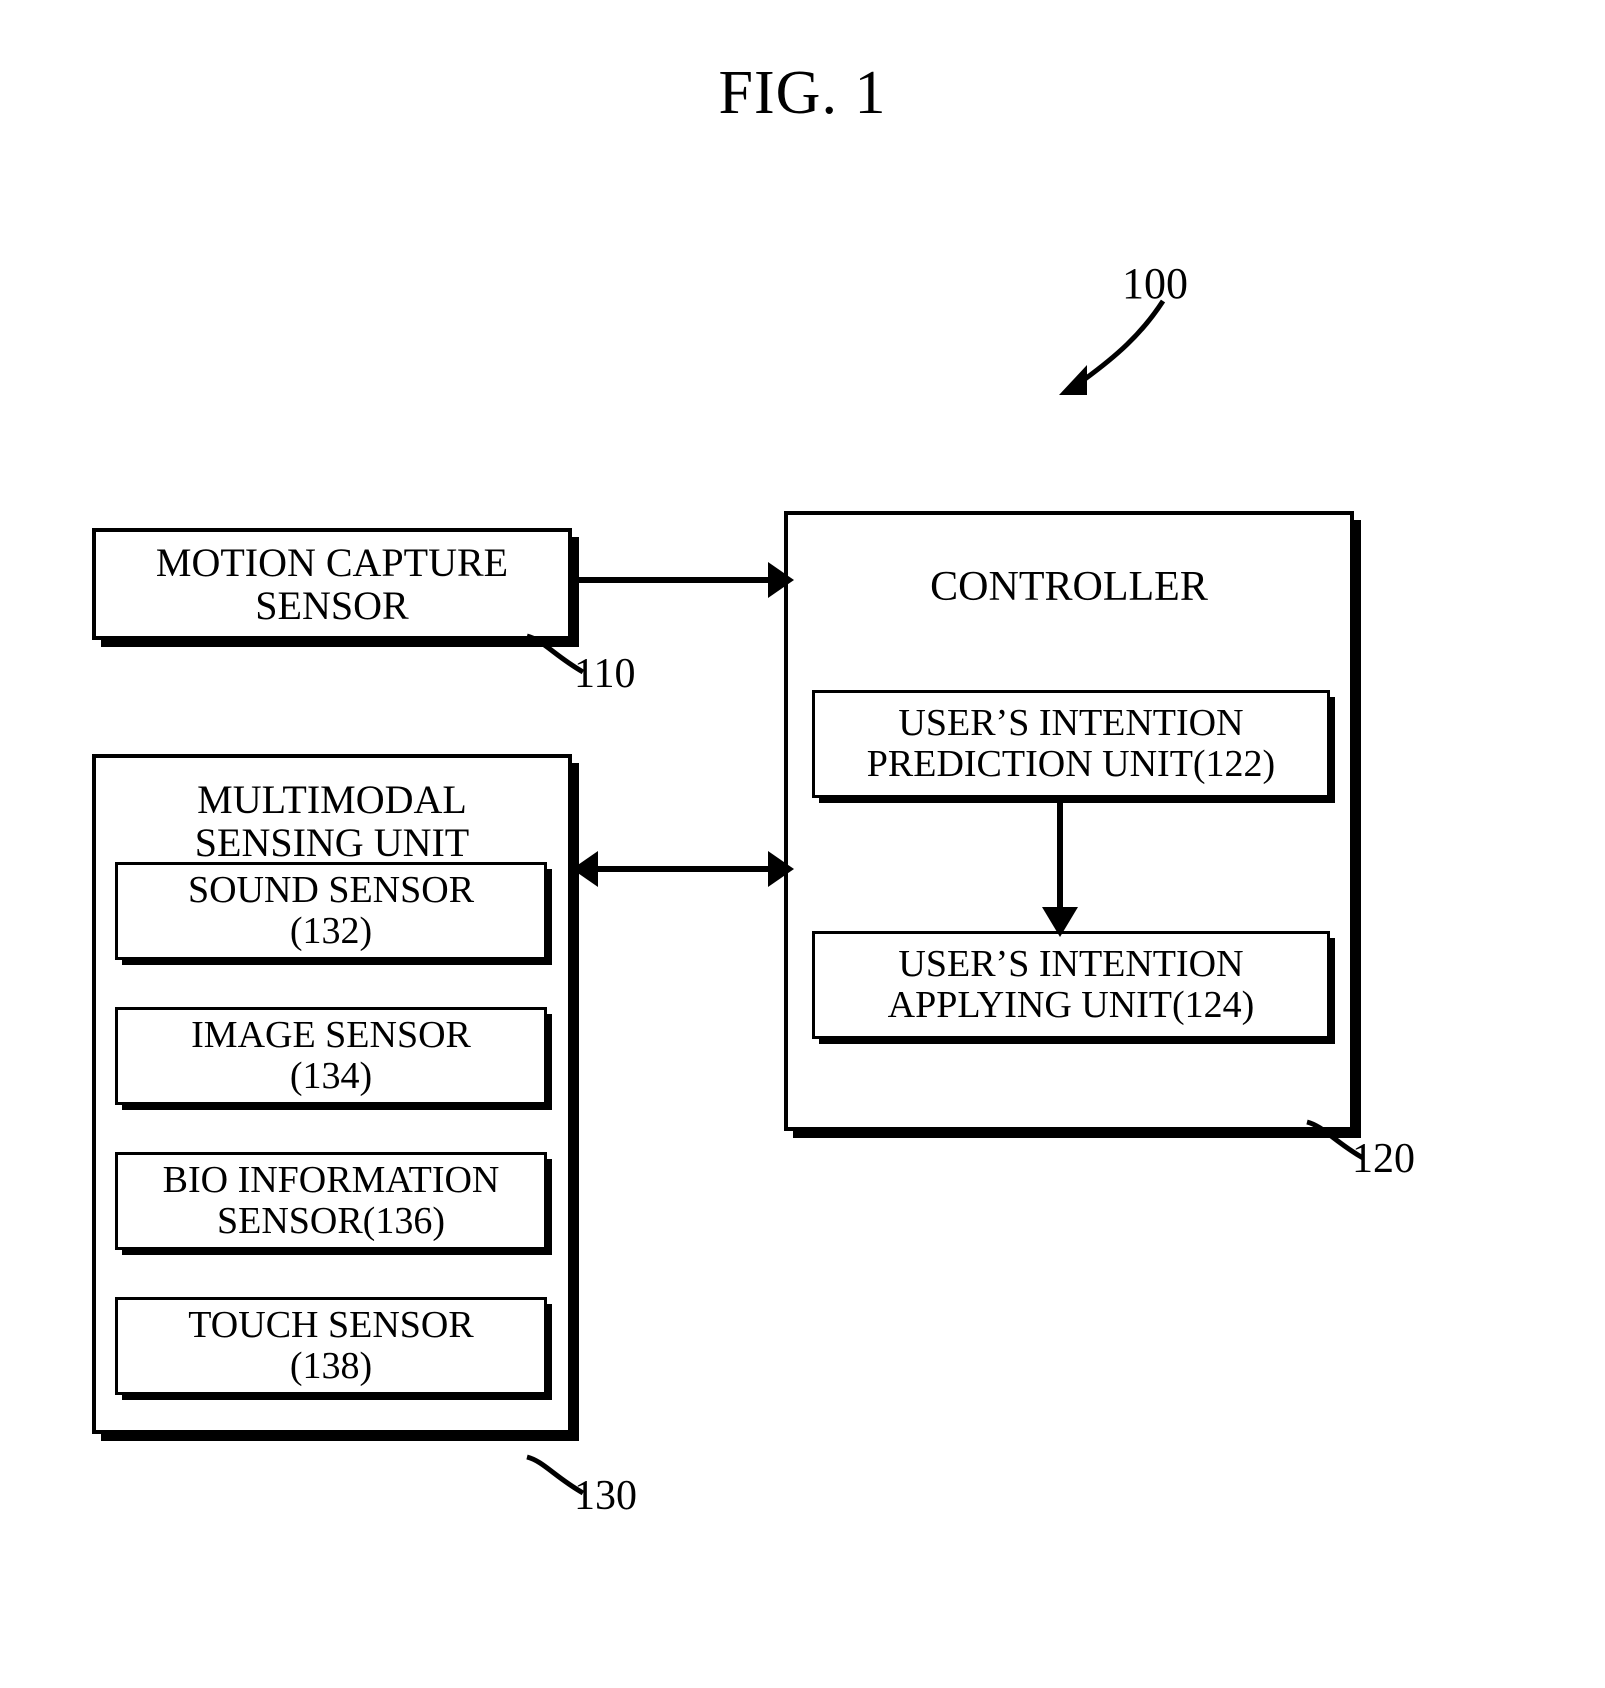 Image resolution: width=1605 pixels, height=1688 pixels. I want to click on figure-title: FIG. 1, so click(802, 93).